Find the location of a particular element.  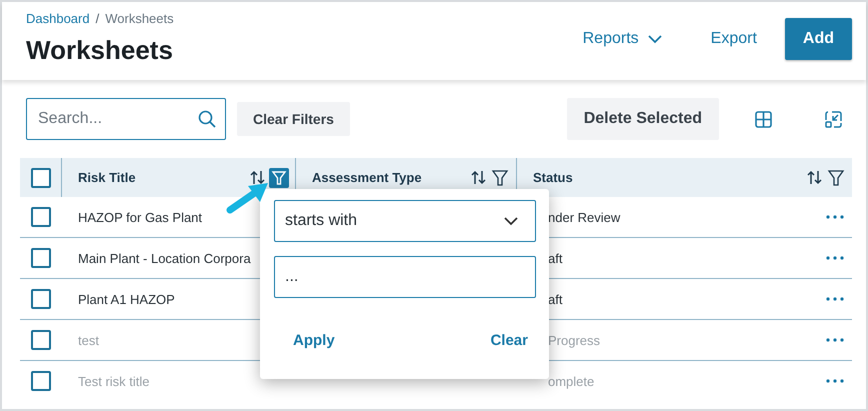

pointer-arrow is located at coordinates (248, 197).